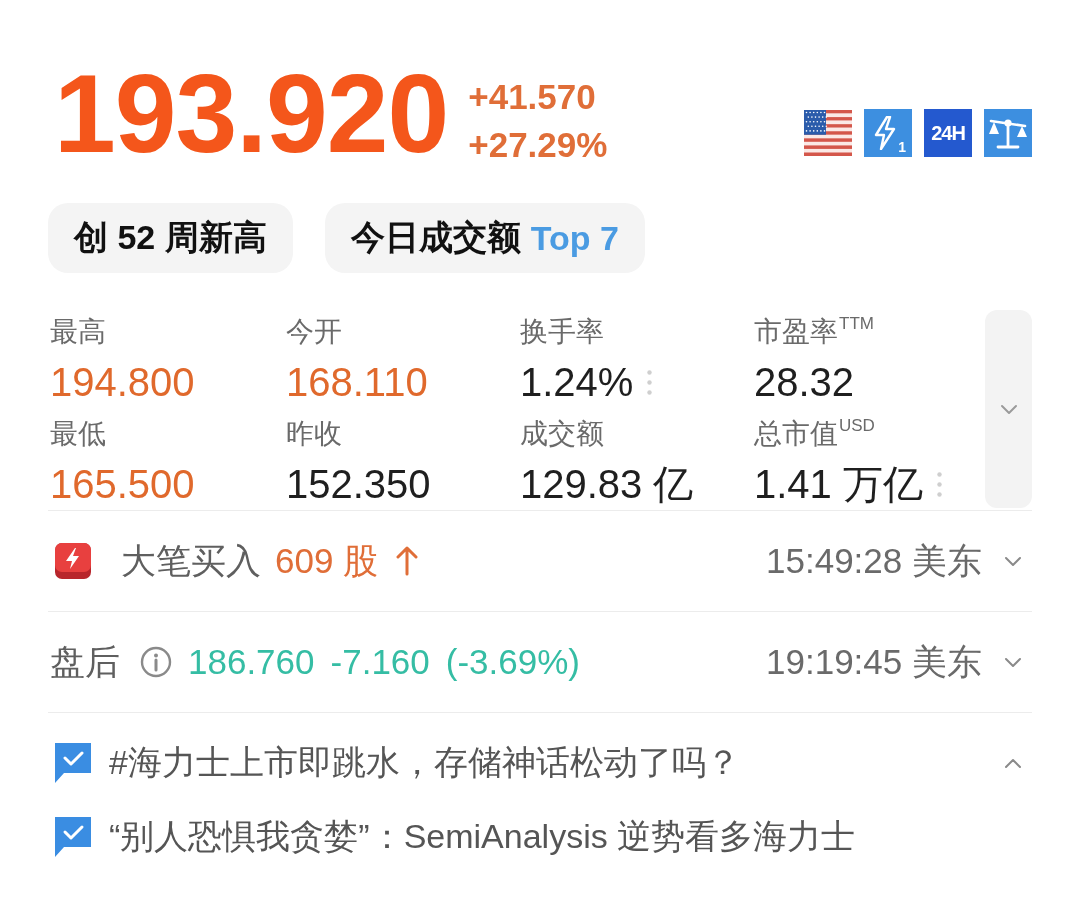  What do you see at coordinates (122, 382) in the screenshot?
I see `stat-value: 194.800` at bounding box center [122, 382].